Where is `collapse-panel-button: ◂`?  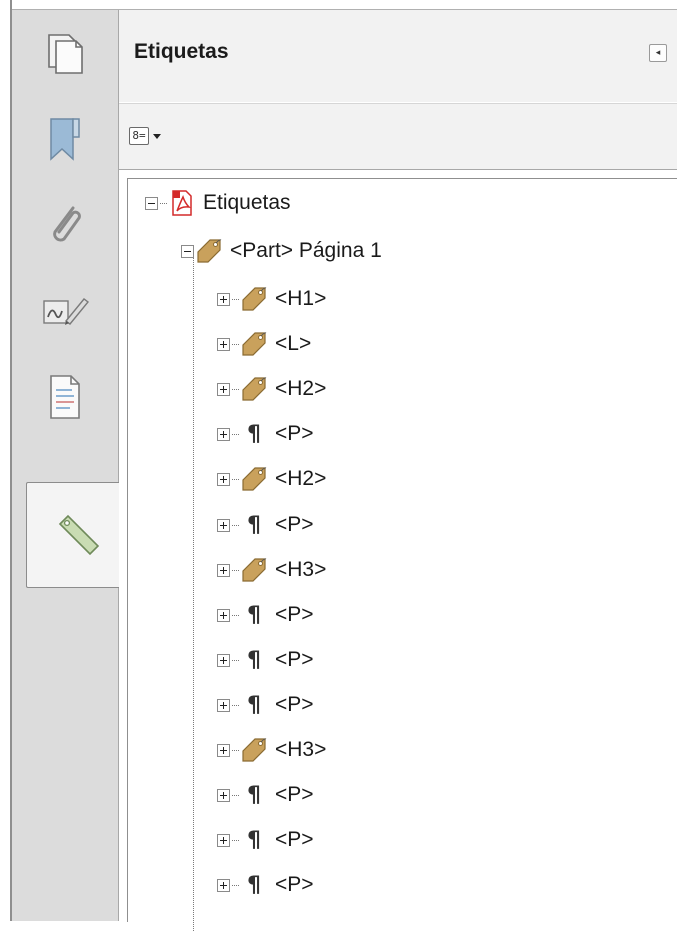
collapse-panel-button: ◂ is located at coordinates (658, 53).